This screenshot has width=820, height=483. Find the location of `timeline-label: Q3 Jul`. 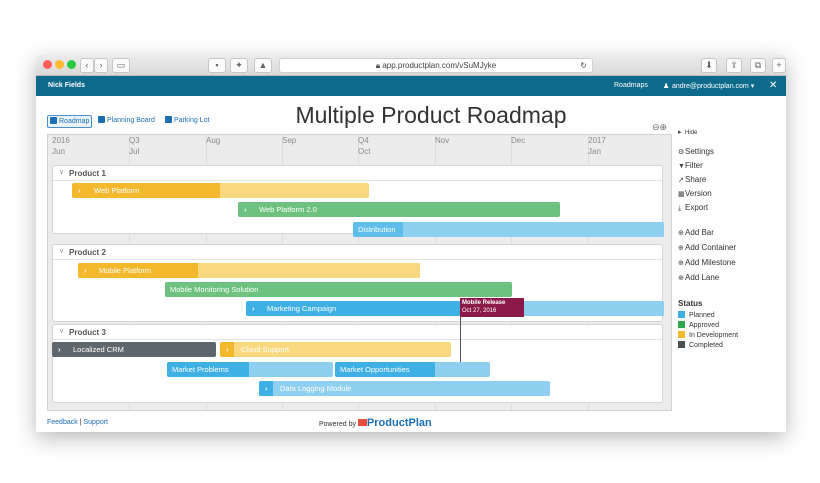

timeline-label: Q3 Jul is located at coordinates (134, 146).